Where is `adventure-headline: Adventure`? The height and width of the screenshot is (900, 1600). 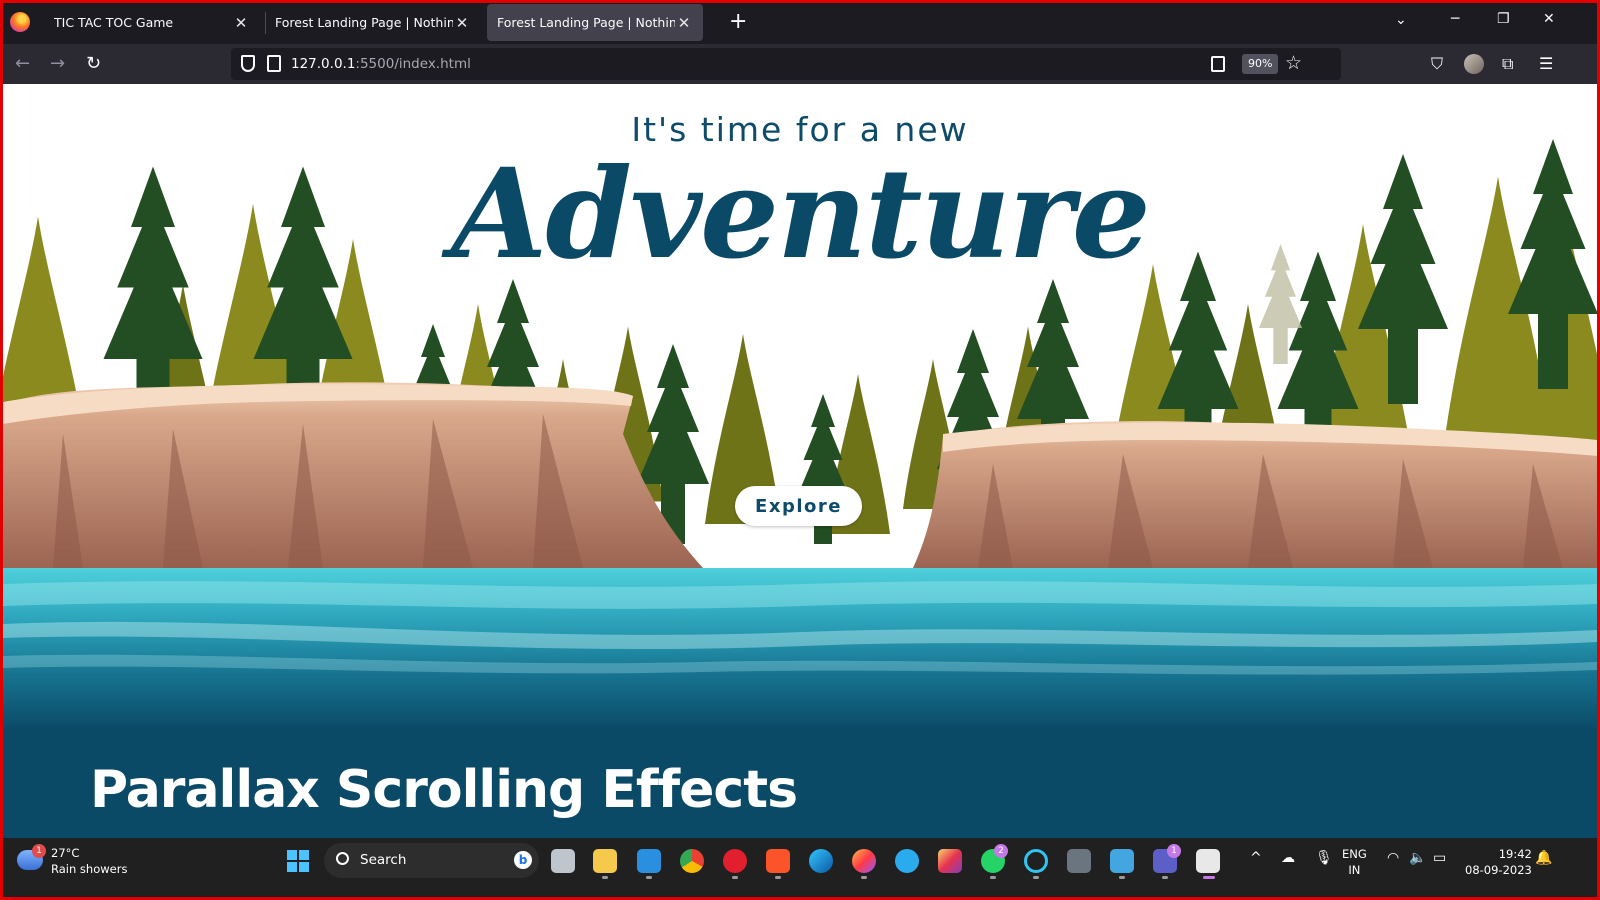
adventure-headline: Adventure is located at coordinates (801, 214).